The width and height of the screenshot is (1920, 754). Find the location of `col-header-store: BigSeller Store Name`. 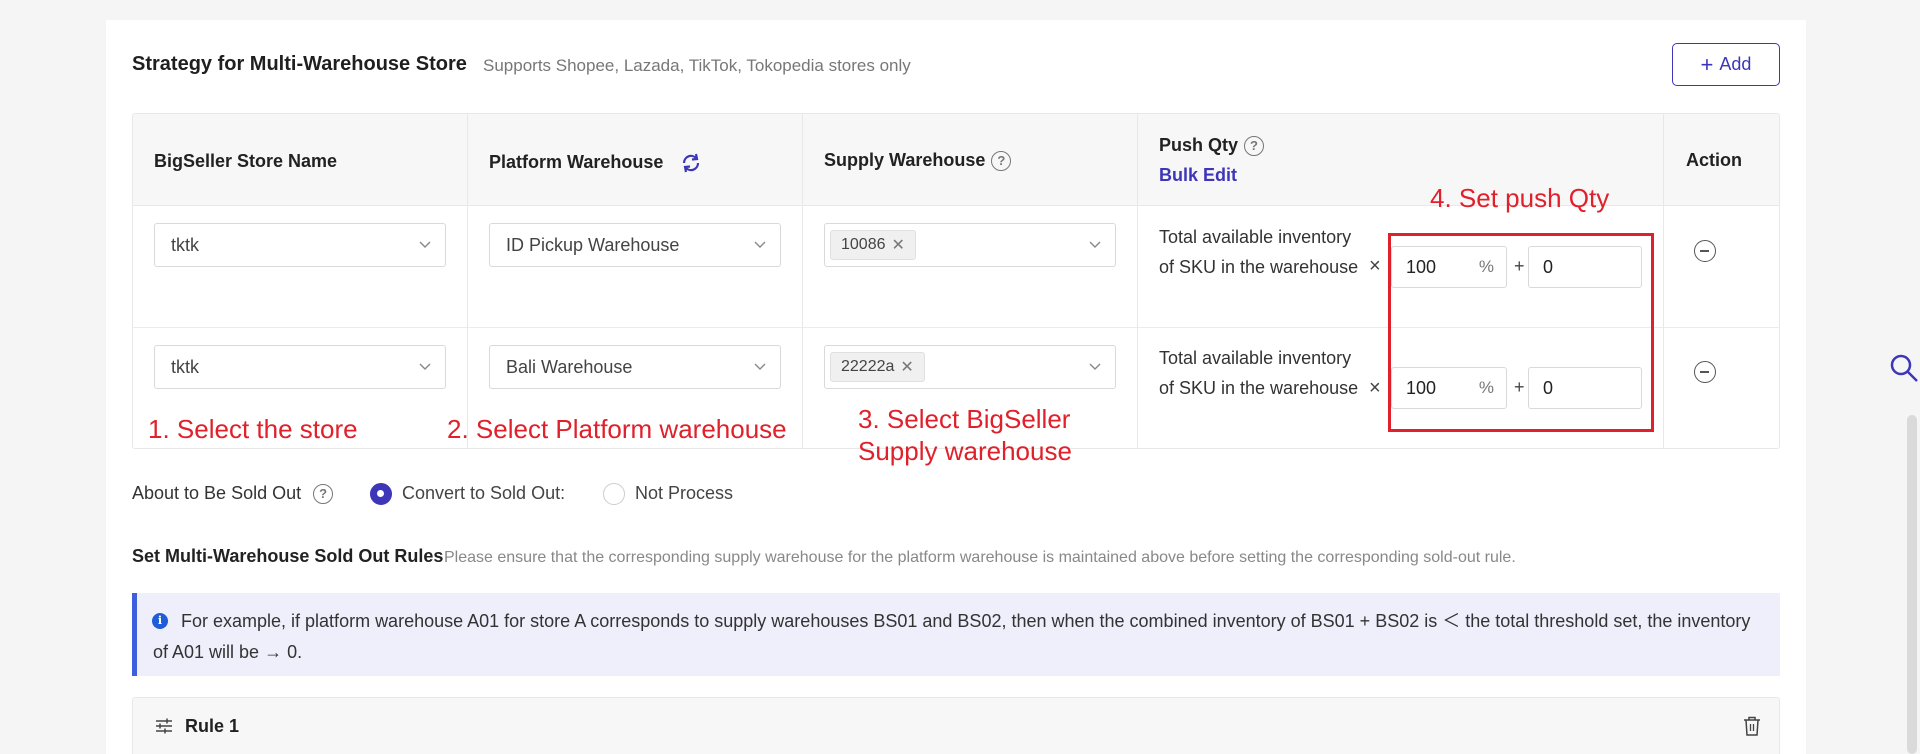

col-header-store: BigSeller Store Name is located at coordinates (246, 161).